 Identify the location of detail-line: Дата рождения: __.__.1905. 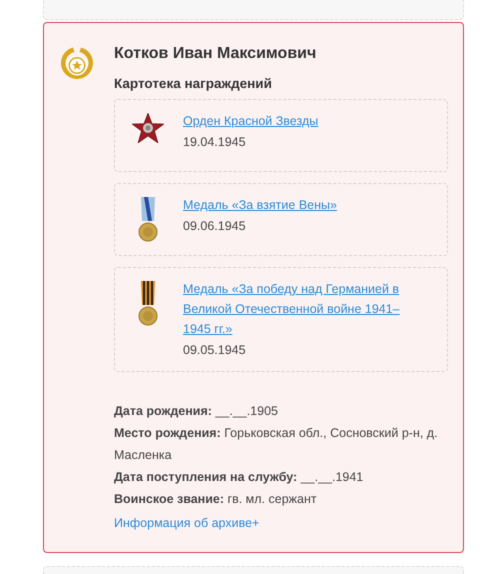
(196, 411).